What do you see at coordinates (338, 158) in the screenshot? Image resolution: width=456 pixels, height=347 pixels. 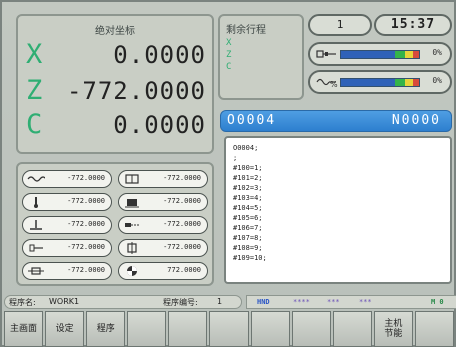 I see `program-line: ;` at bounding box center [338, 158].